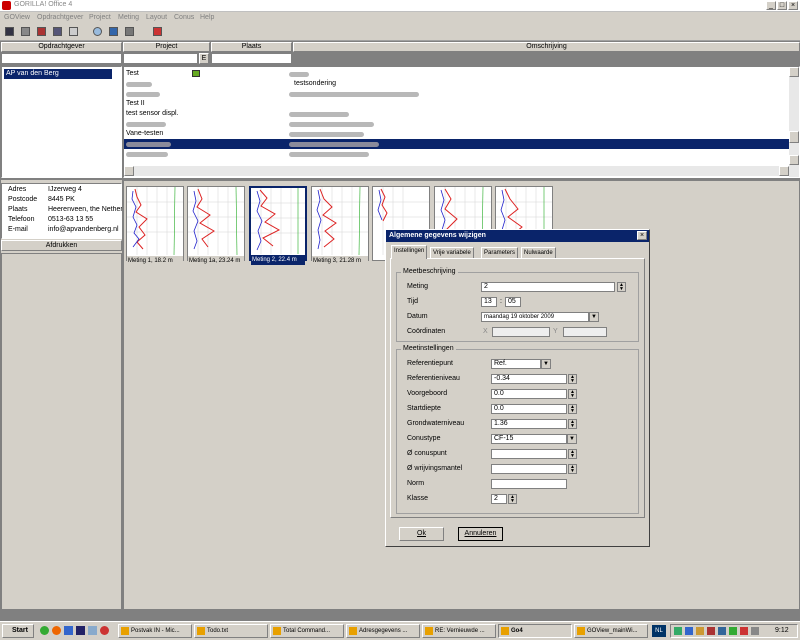 The height and width of the screenshot is (640, 800). What do you see at coordinates (18, 631) in the screenshot?
I see `start-button: Start` at bounding box center [18, 631].